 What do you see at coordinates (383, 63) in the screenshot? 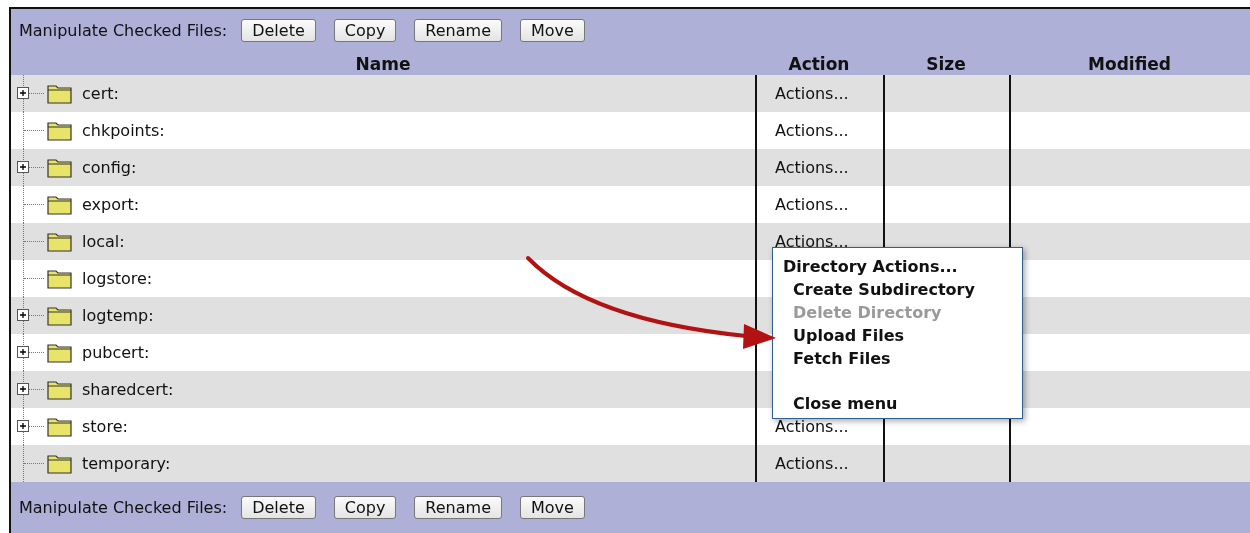
I see `column-header: Name` at bounding box center [383, 63].